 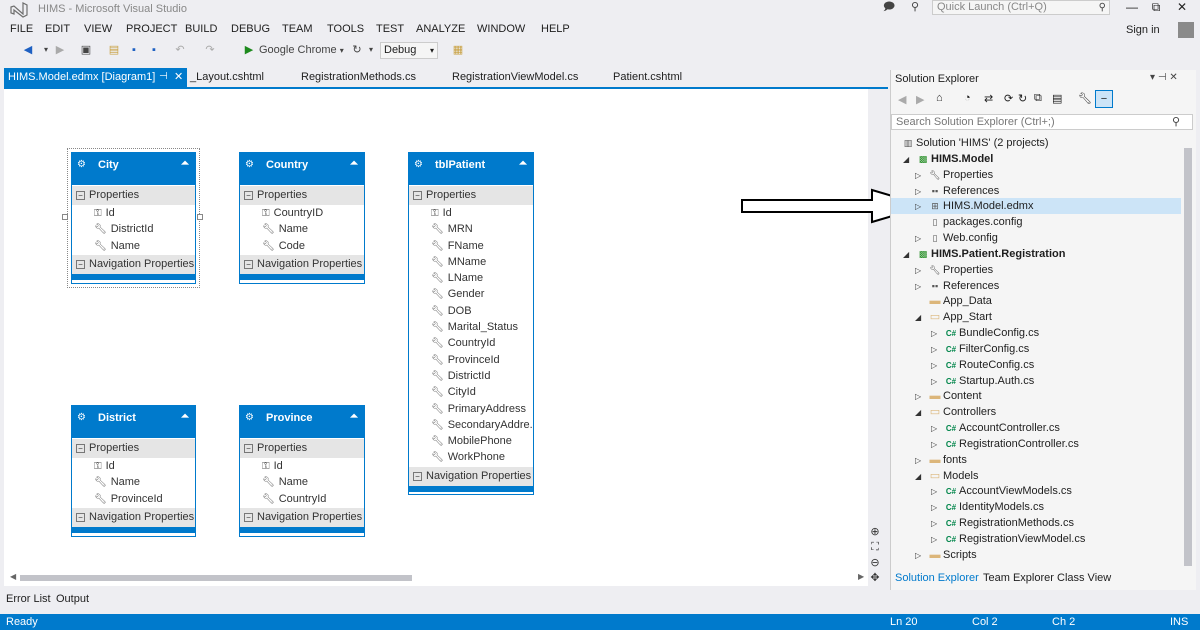 I want to click on tab-patient-cshtml: Patient.cshtml, so click(x=647, y=77).